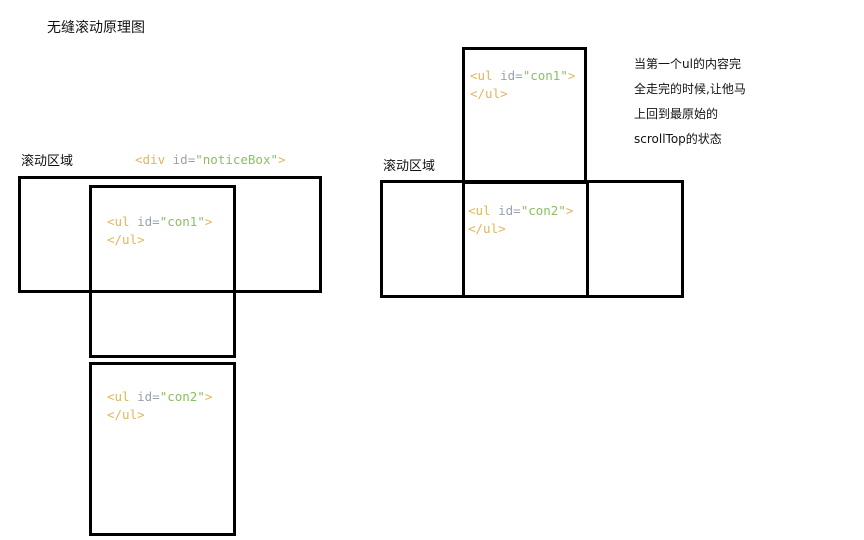  Describe the element at coordinates (522, 85) in the screenshot. I see `right-ul-con1-code: <ul id="con1"> </ul>` at that location.